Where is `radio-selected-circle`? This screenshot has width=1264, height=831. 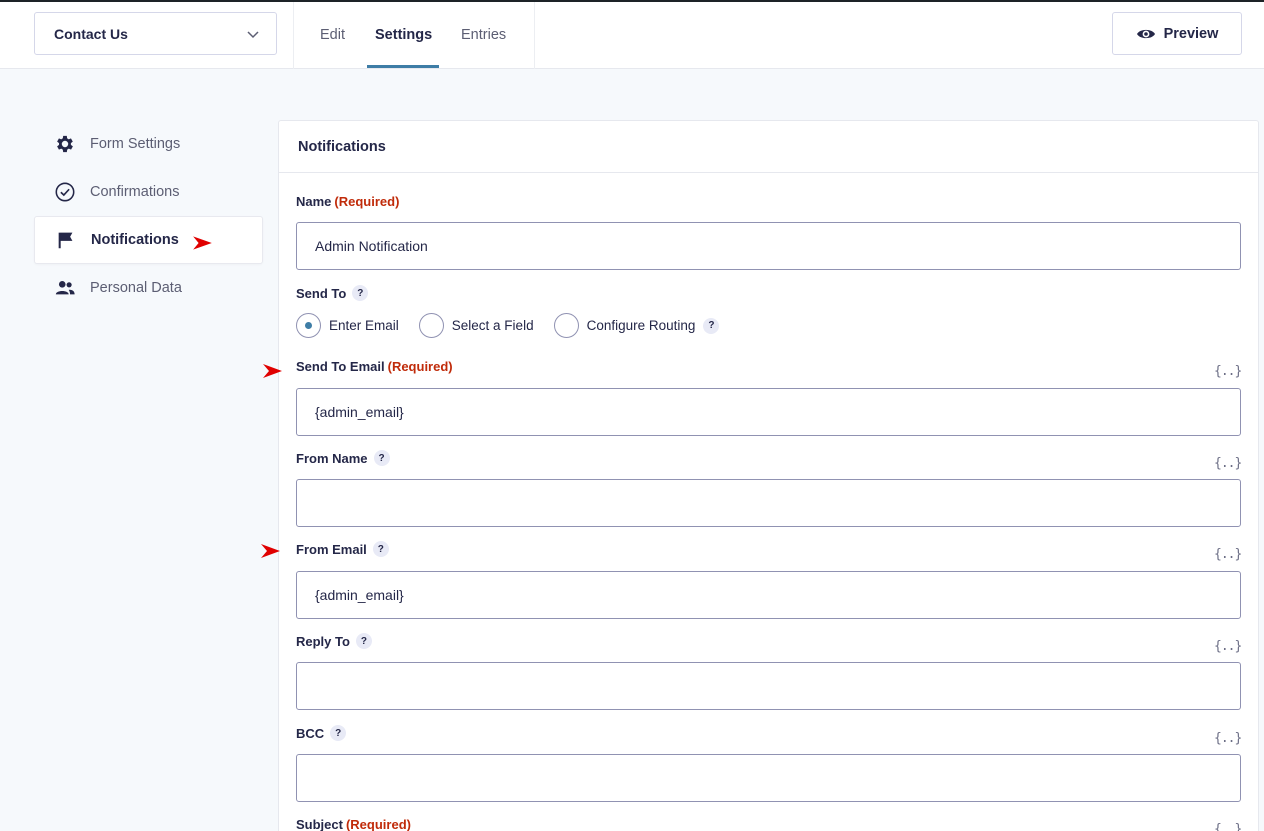
radio-selected-circle is located at coordinates (308, 325).